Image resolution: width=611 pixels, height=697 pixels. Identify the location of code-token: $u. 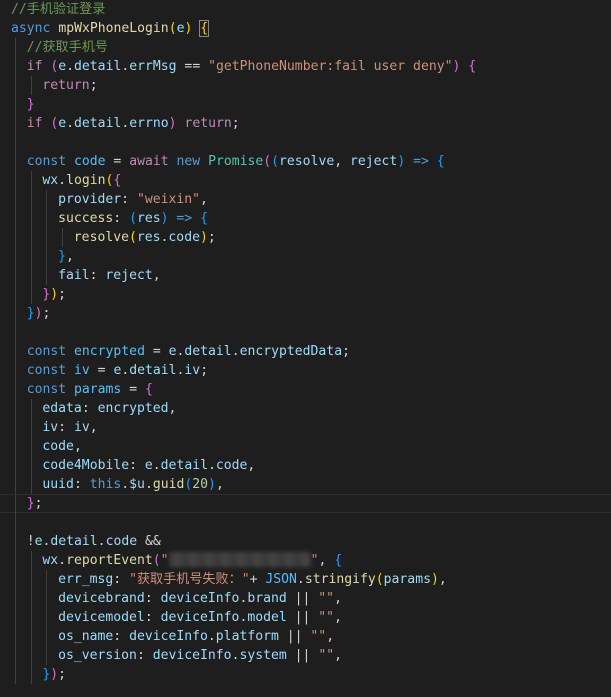
(137, 484).